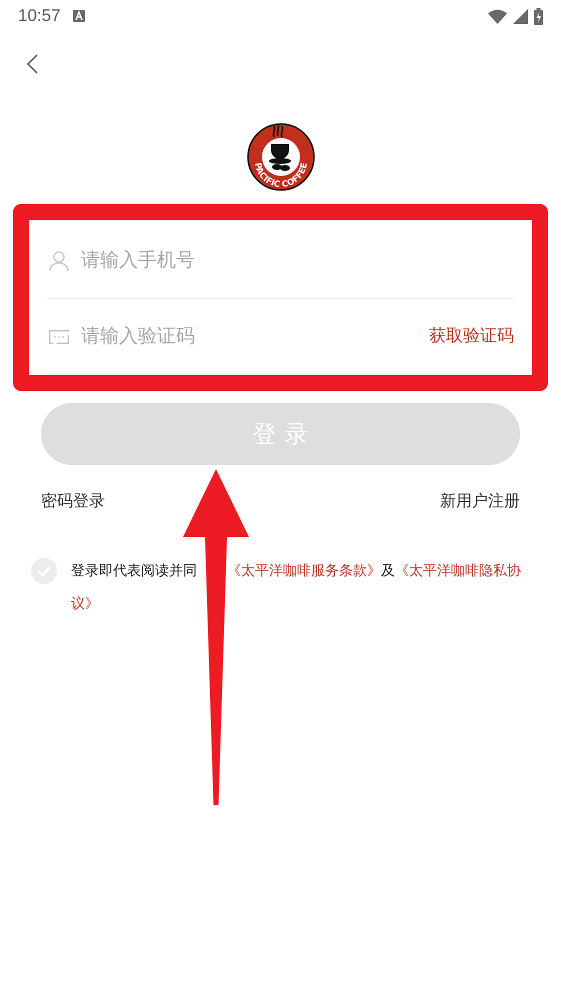 The height and width of the screenshot is (997, 561). Describe the element at coordinates (480, 501) in the screenshot. I see `register-link: 新用户注册` at that location.